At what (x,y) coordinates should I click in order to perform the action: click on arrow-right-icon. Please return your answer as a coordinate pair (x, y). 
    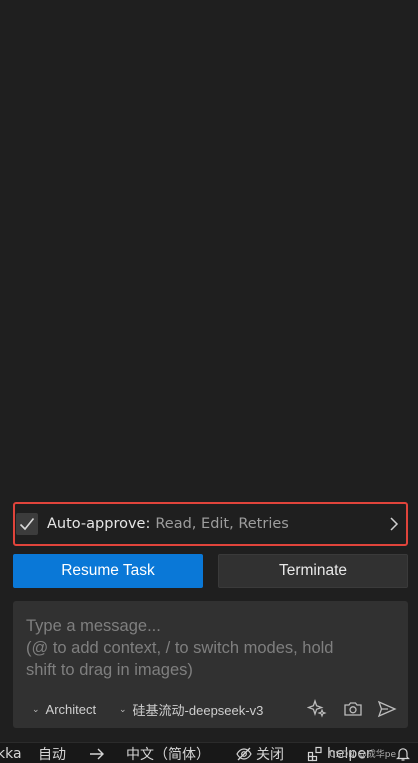
    Looking at the image, I should click on (97, 753).